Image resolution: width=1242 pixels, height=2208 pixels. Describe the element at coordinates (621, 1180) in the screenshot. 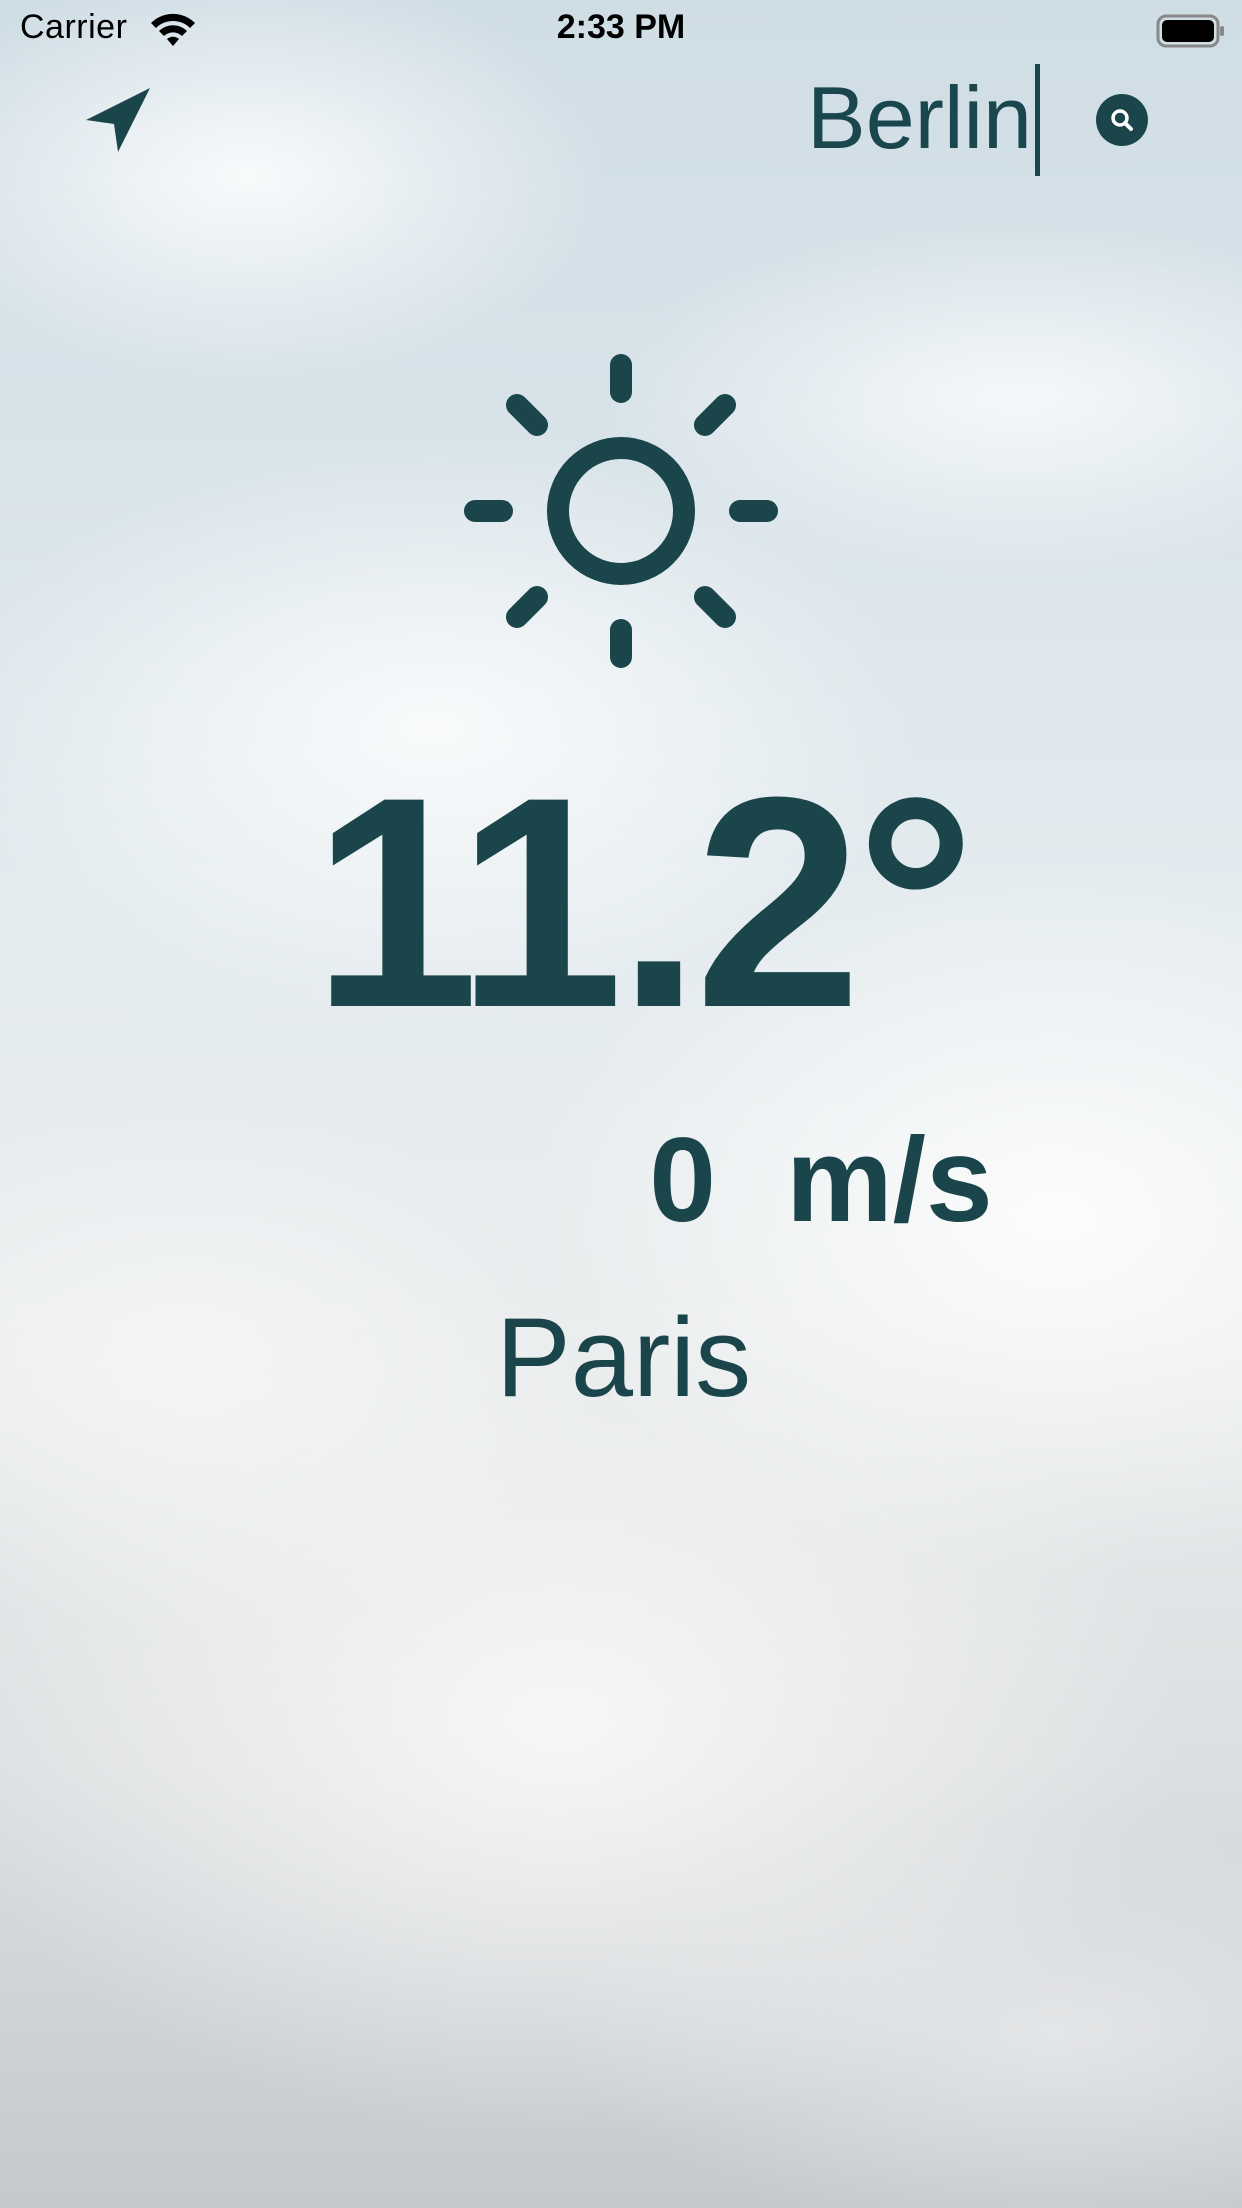

I see `wind-display: 0 m/s` at that location.